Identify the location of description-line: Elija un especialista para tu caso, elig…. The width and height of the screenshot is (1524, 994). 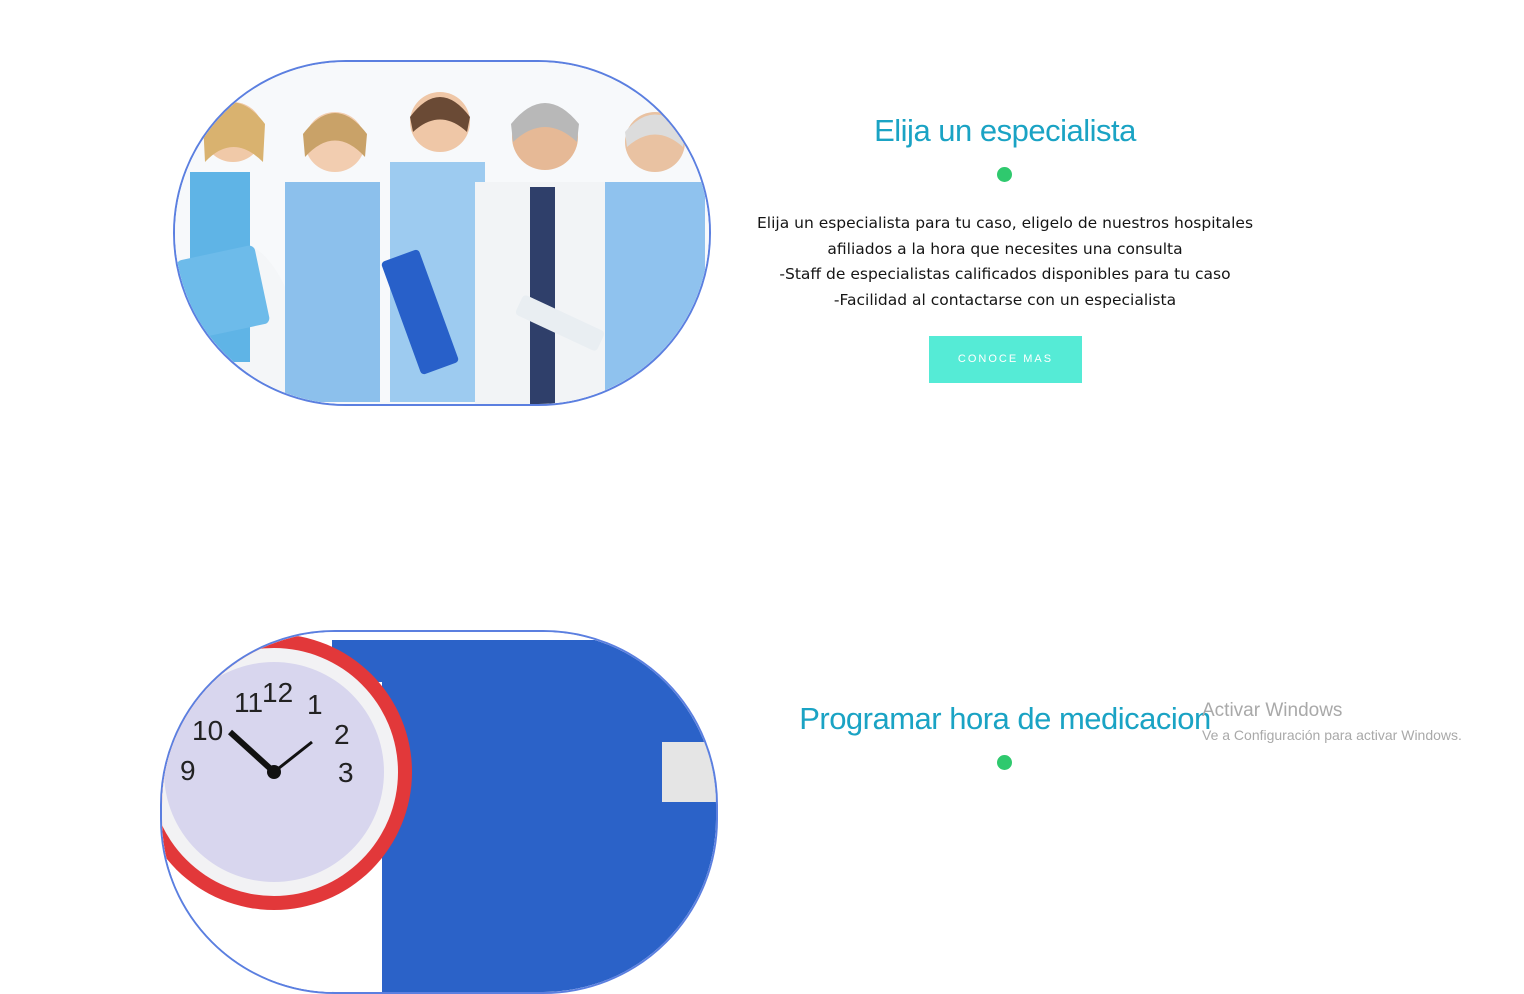
(1005, 223).